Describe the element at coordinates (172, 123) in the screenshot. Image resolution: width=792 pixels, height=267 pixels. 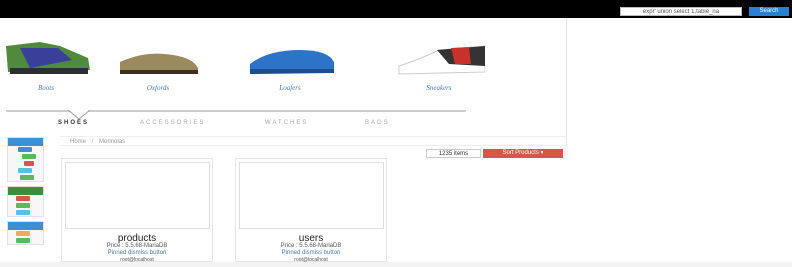
I see `tab-accessories: ACCESSORIES` at that location.